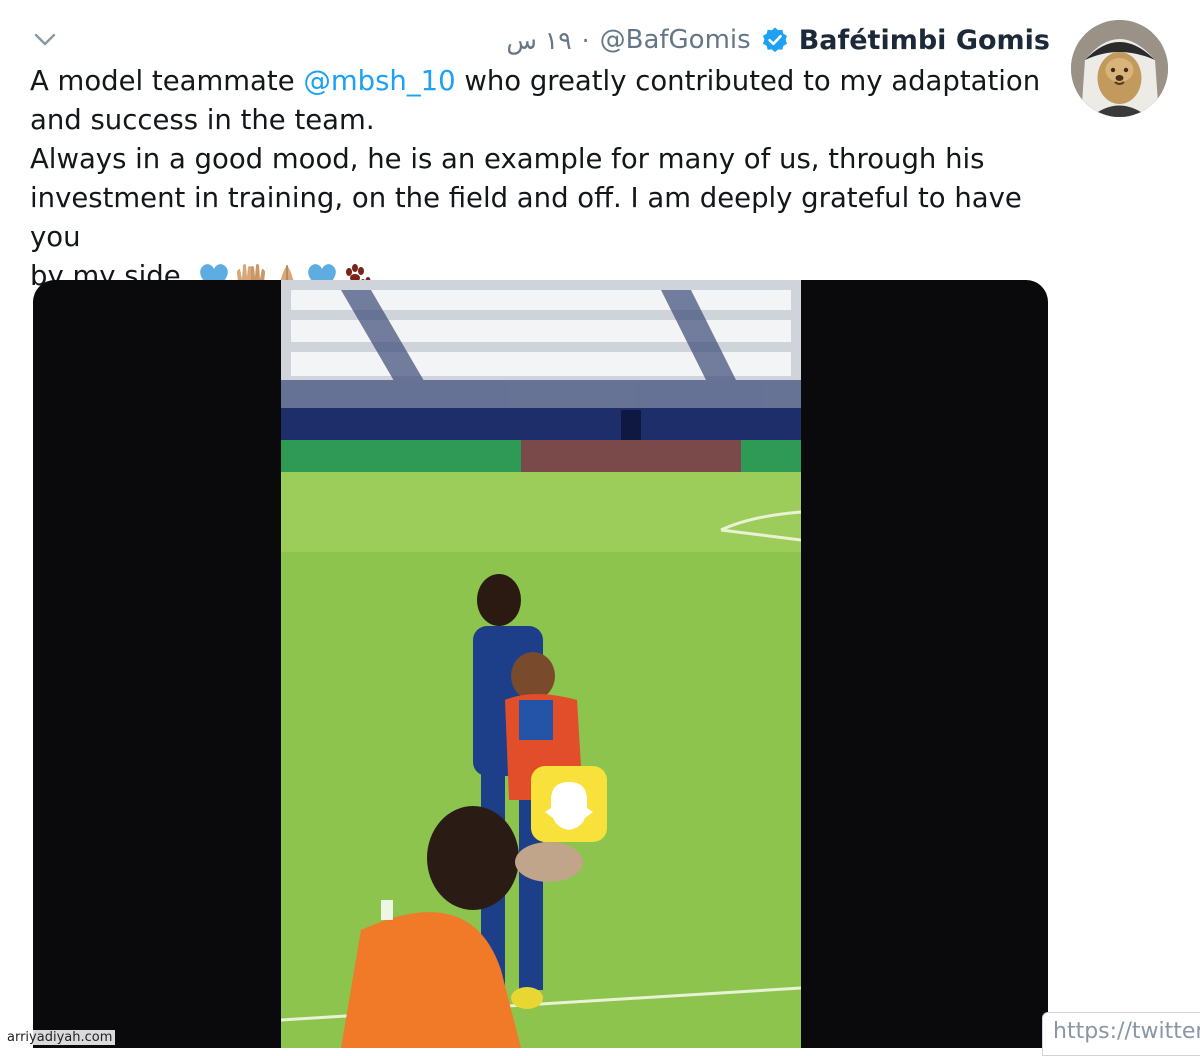 The width and height of the screenshot is (1200, 1056). What do you see at coordinates (924, 40) in the screenshot?
I see `author-name: Bafétimbi Gomis` at bounding box center [924, 40].